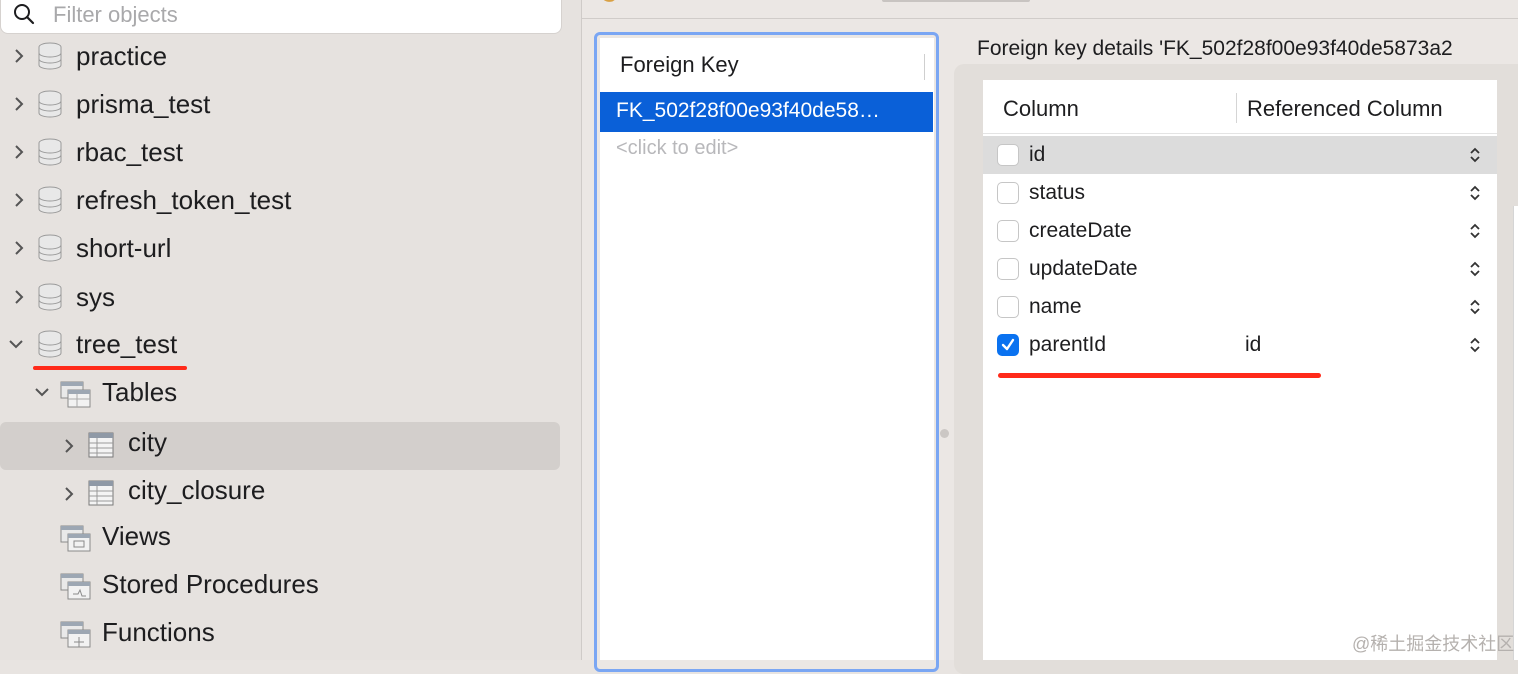 The height and width of the screenshot is (674, 1518). Describe the element at coordinates (1068, 344) in the screenshot. I see `column-name: parentId` at that location.